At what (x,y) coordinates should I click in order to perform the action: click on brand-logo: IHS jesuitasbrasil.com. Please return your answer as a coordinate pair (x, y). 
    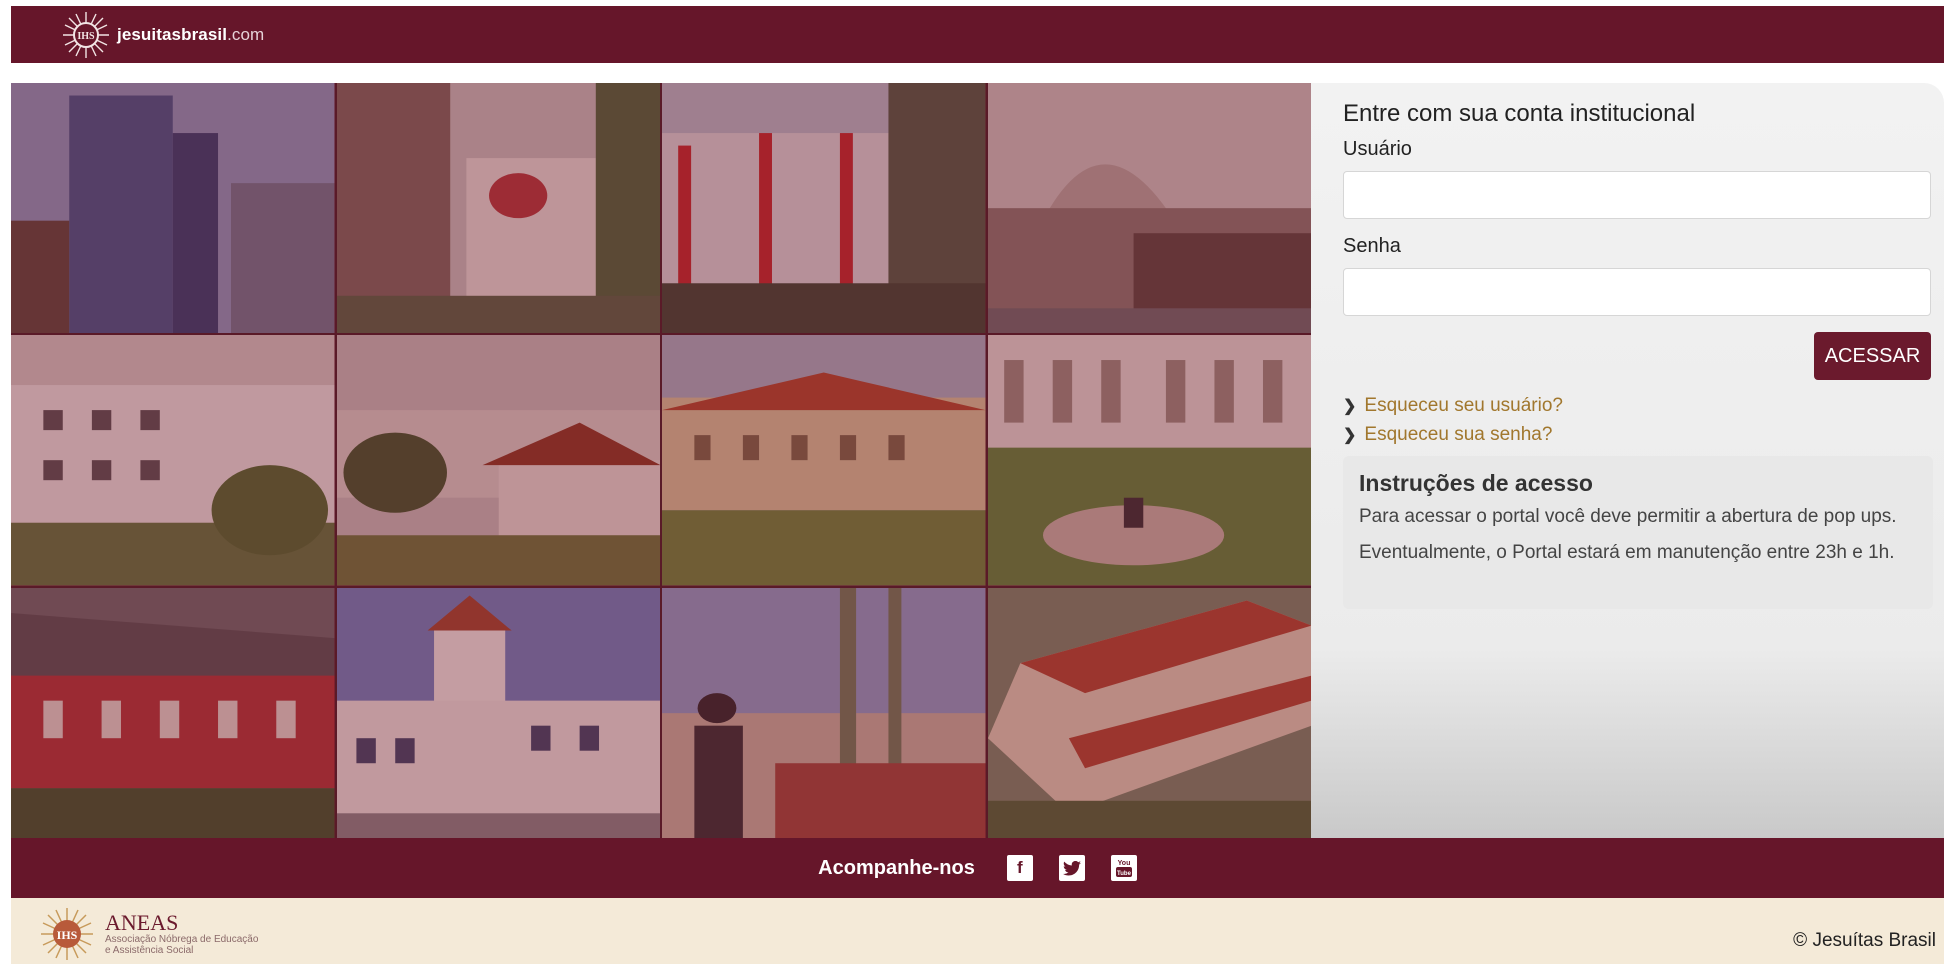
    Looking at the image, I should click on (162, 35).